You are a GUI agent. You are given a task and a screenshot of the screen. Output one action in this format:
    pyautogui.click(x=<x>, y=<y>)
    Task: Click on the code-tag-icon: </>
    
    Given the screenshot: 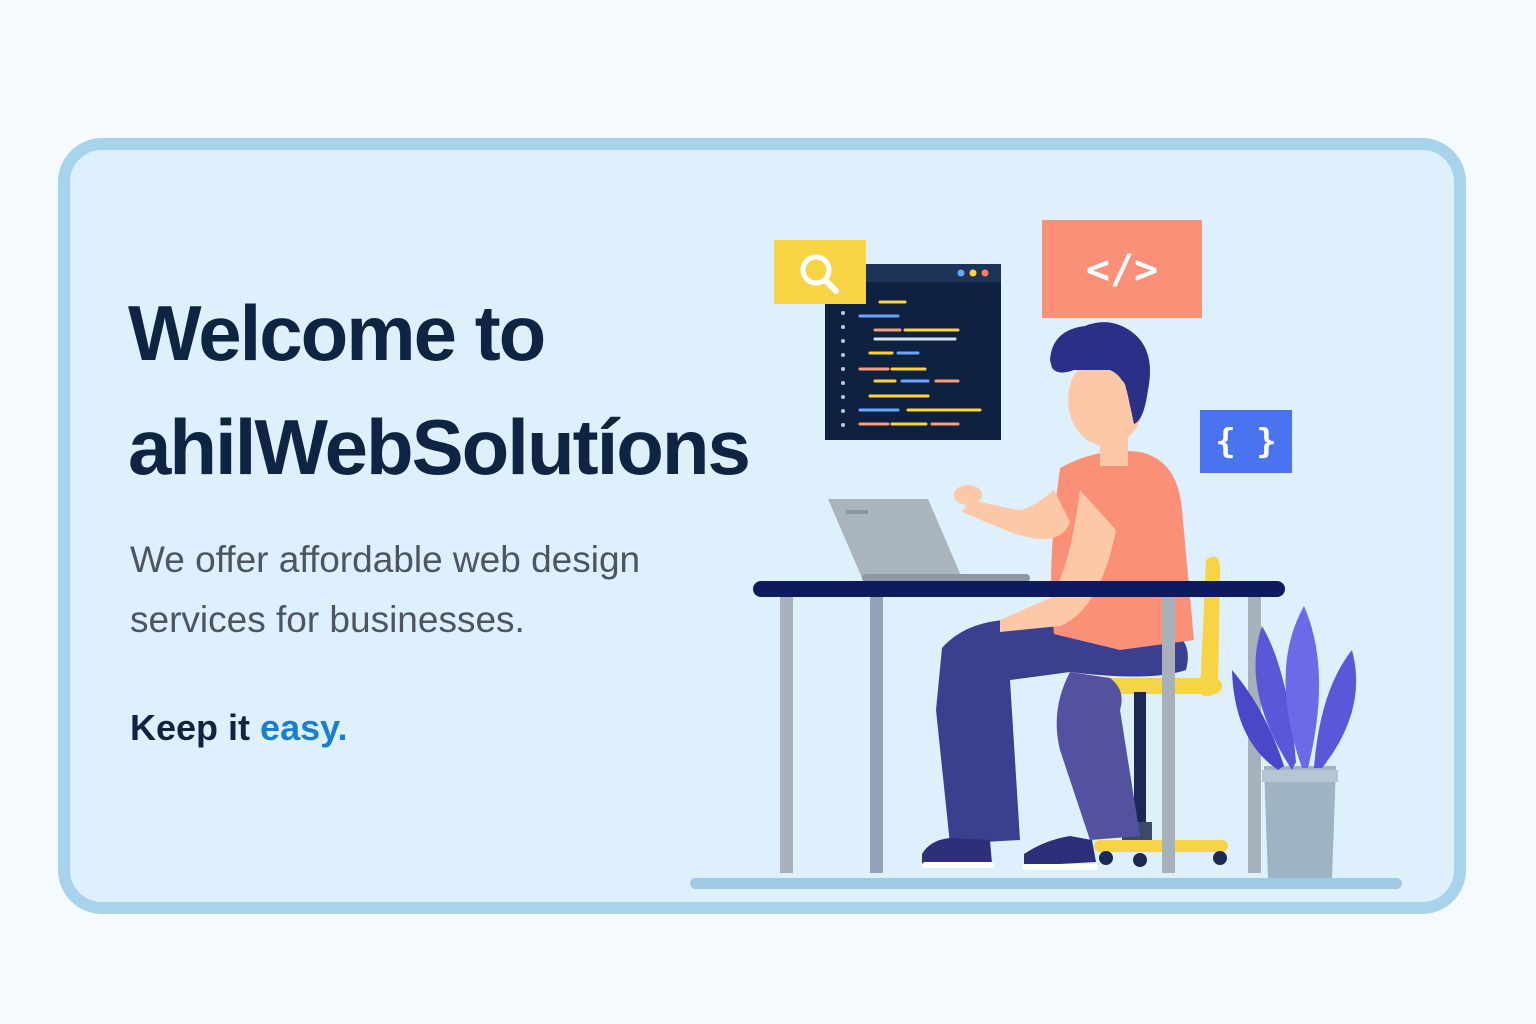 What is the action you would take?
    pyautogui.click(x=1122, y=270)
    